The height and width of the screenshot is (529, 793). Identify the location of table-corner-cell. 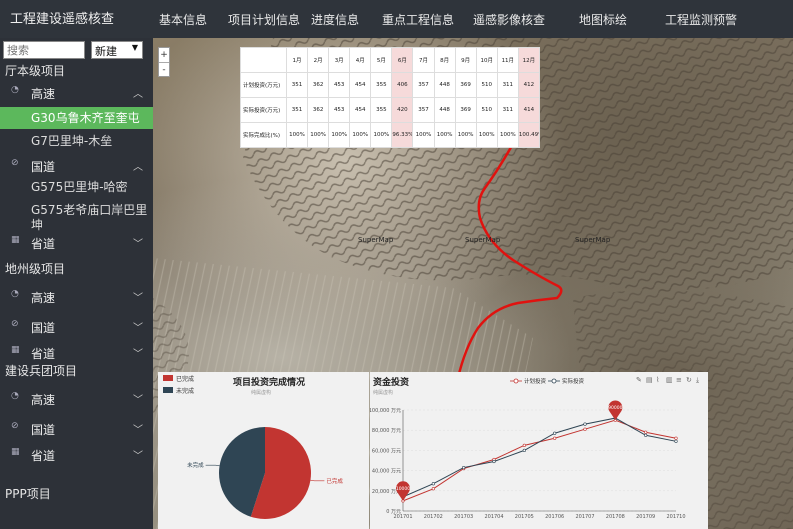
(263, 60).